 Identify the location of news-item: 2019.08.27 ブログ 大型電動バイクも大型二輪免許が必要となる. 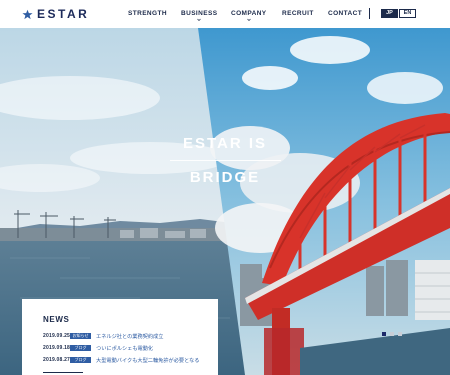
(121, 360).